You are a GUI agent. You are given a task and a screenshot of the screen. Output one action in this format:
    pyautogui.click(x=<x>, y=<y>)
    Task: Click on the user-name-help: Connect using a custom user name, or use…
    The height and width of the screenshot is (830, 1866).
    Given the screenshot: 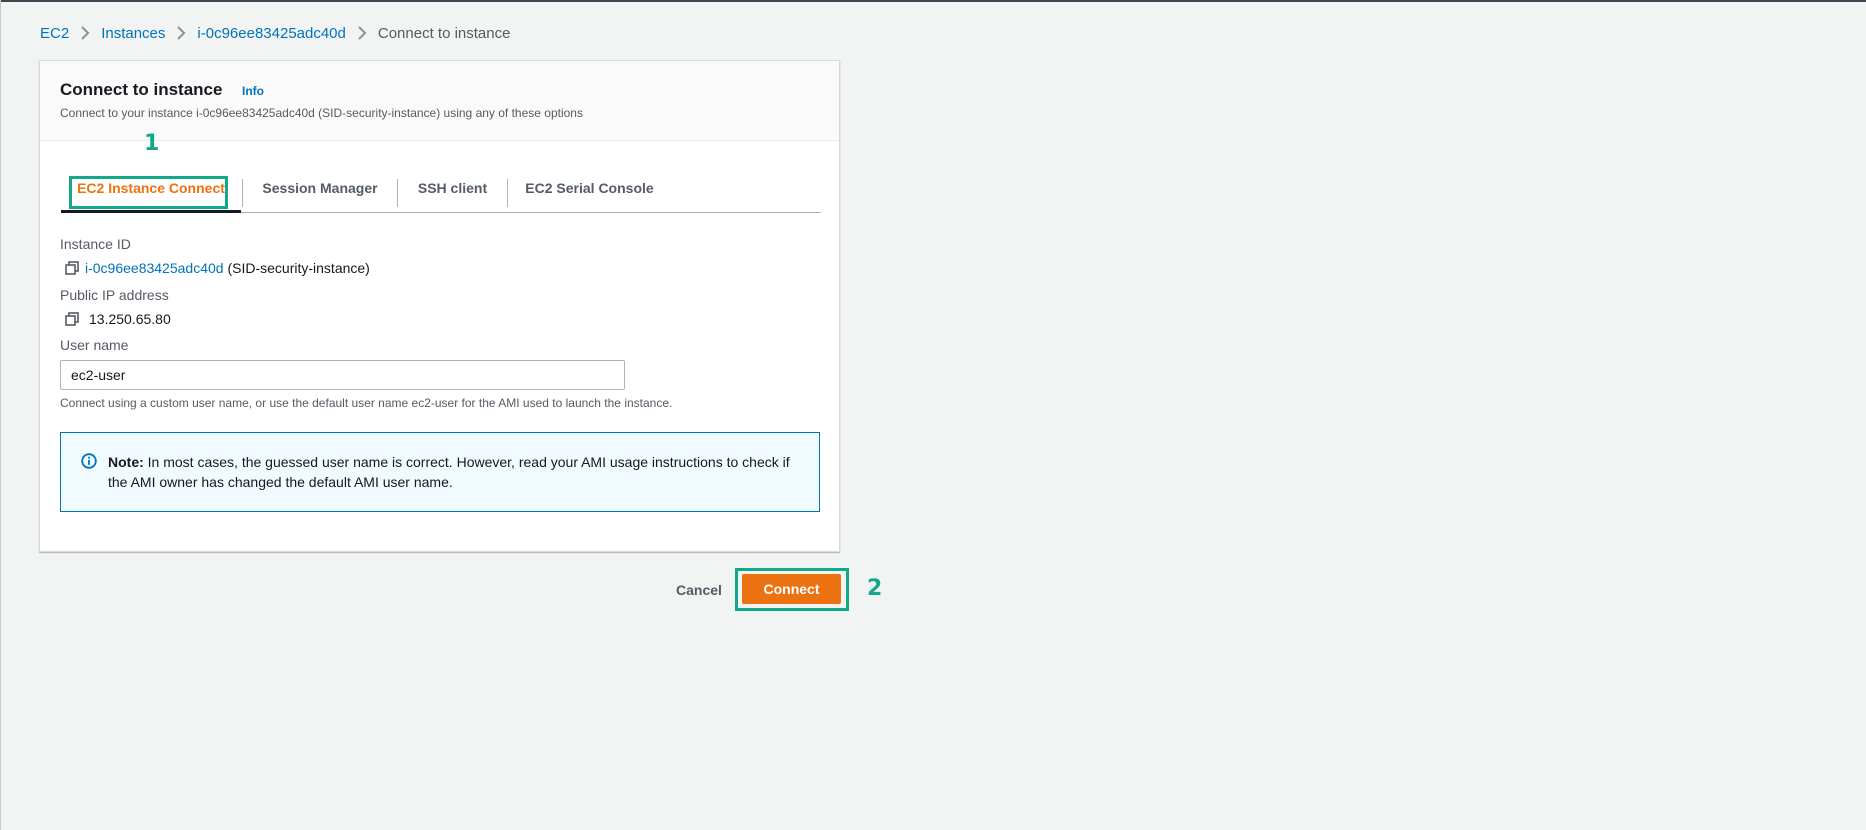 What is the action you would take?
    pyautogui.click(x=366, y=403)
    